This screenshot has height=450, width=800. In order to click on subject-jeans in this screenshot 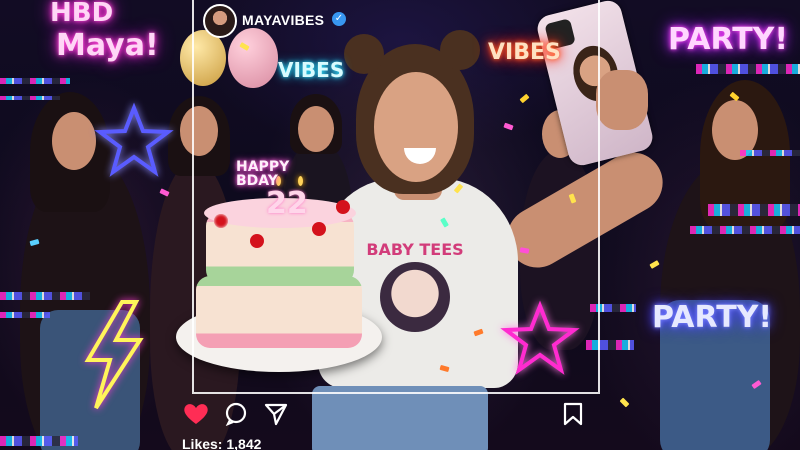, I will do `click(400, 418)`.